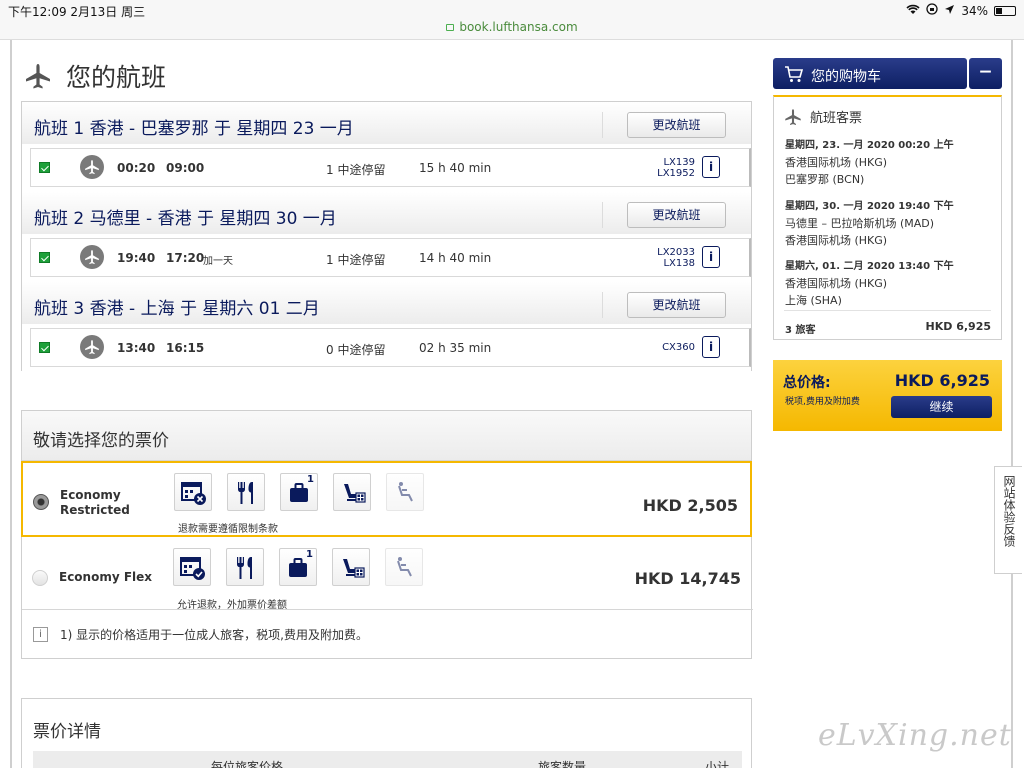 Image resolution: width=1024 pixels, height=768 pixels. What do you see at coordinates (942, 380) in the screenshot?
I see `total-price: HKD 6,925` at bounding box center [942, 380].